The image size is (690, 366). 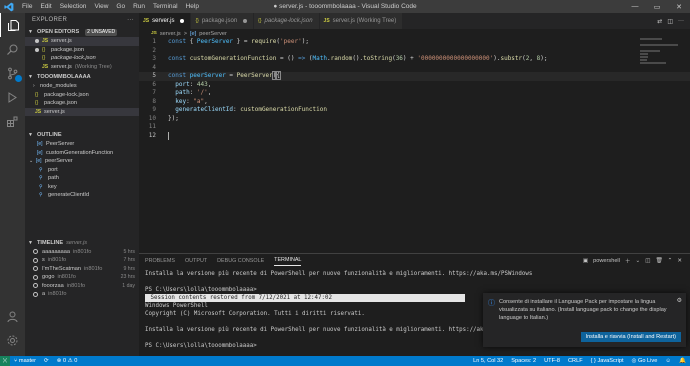 I want to click on menu-go: Go, so click(x=120, y=6).